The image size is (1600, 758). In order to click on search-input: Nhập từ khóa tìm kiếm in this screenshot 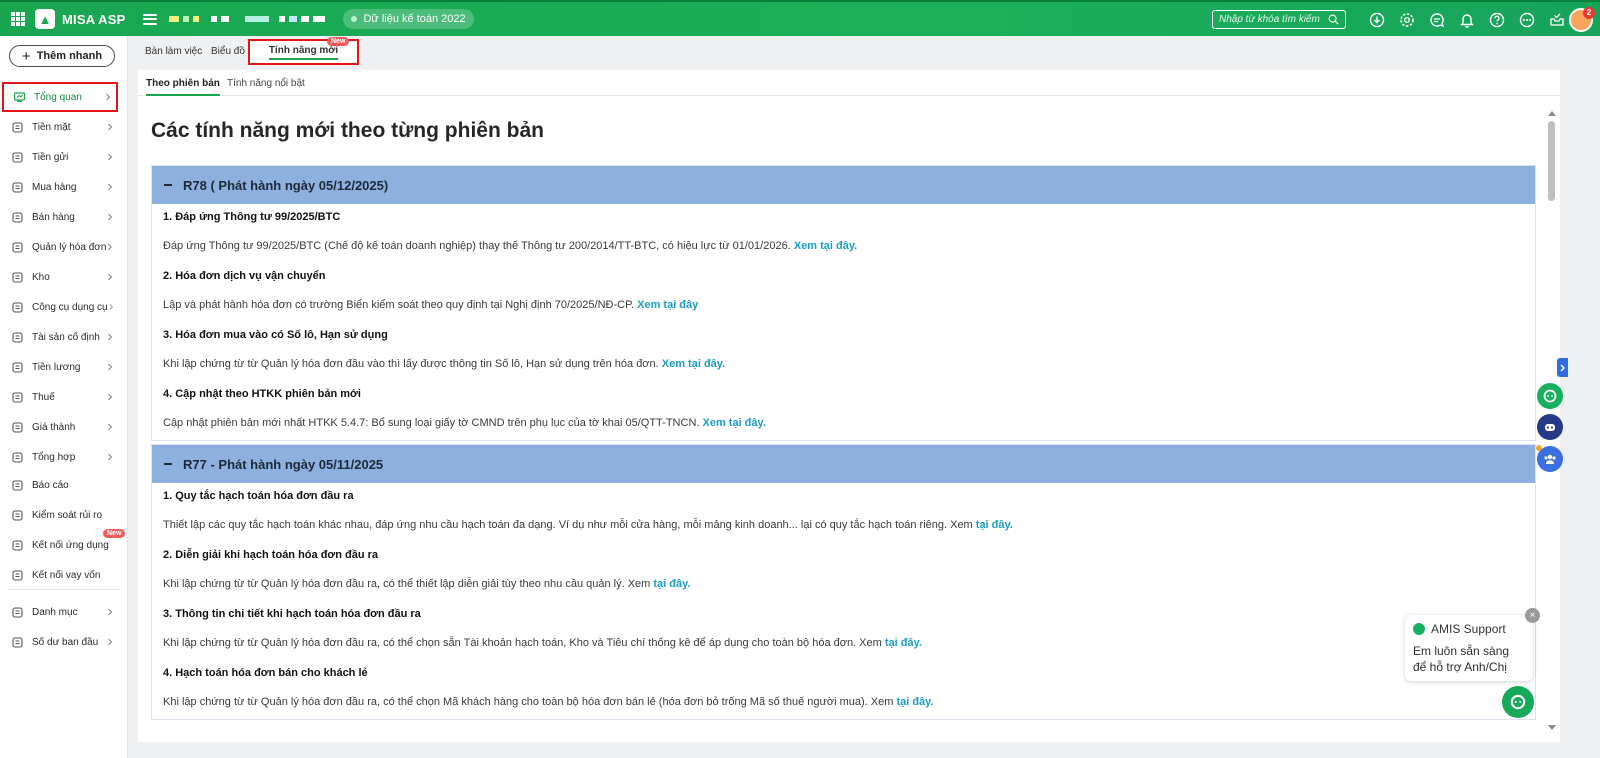, I will do `click(1279, 19)`.